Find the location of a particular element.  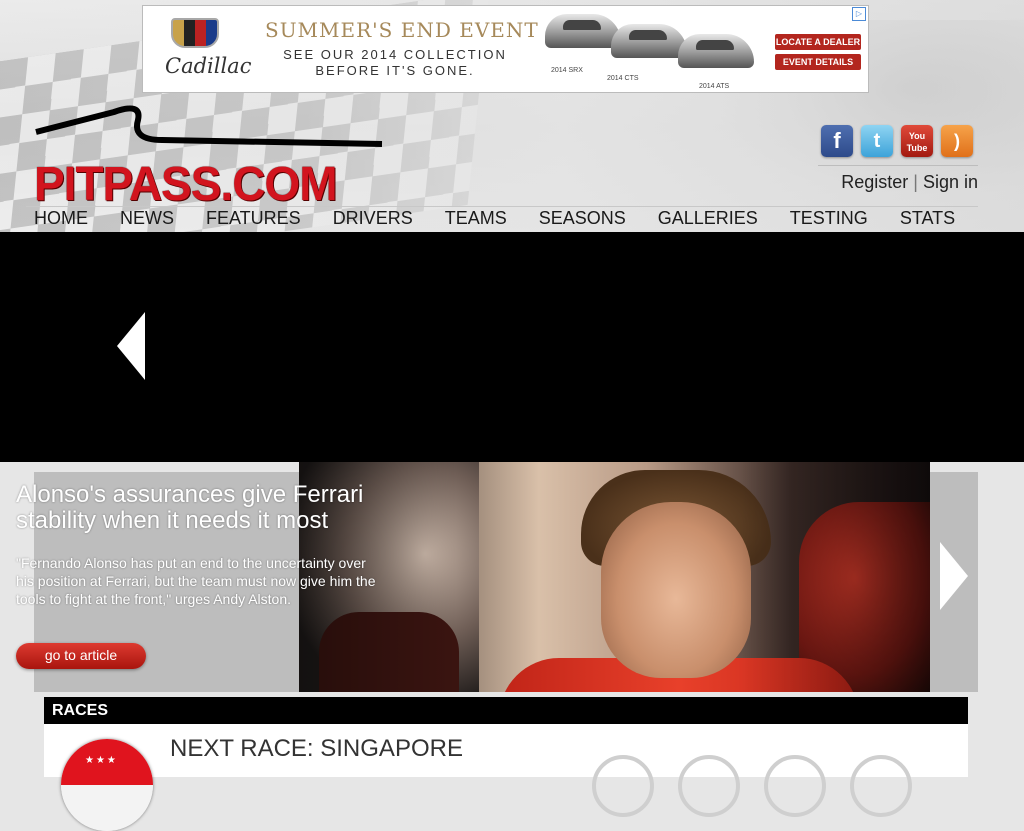

nav-features: FEATURES is located at coordinates (253, 219).